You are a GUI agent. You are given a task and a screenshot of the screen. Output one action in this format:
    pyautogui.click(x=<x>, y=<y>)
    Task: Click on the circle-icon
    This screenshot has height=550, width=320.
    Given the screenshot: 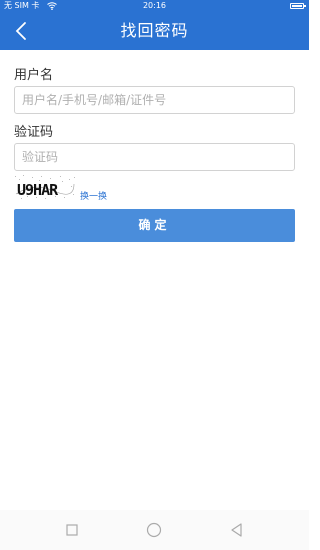 What is the action you would take?
    pyautogui.click(x=154, y=530)
    